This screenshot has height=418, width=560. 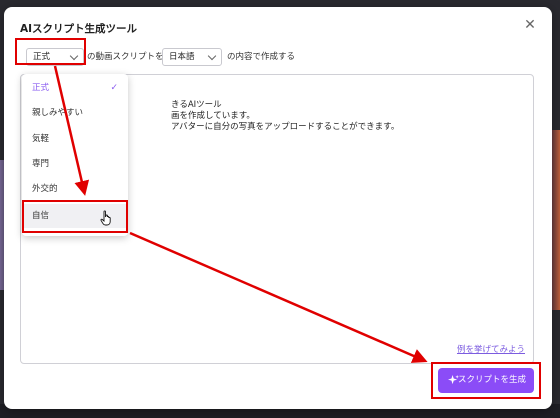 What do you see at coordinates (71, 130) in the screenshot?
I see `arrow-to-option` at bounding box center [71, 130].